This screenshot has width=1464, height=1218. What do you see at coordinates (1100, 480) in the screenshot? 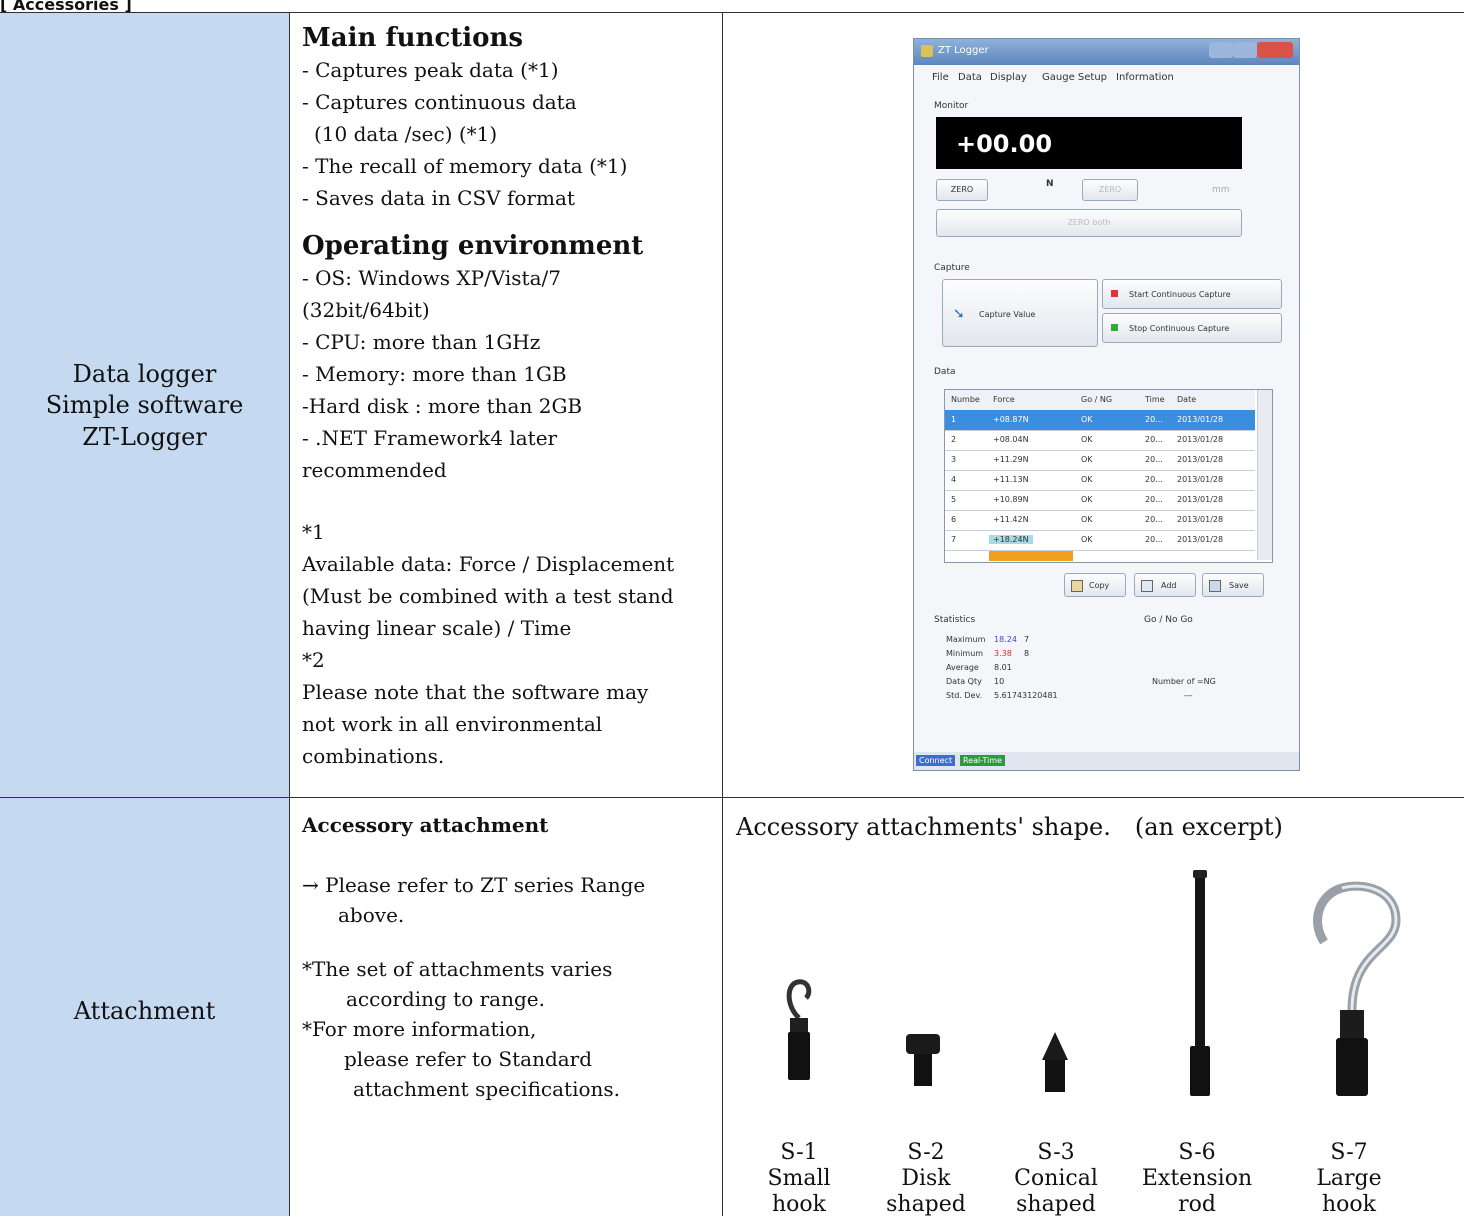
I see `table-row: 4 +11.13N OK 20... 2013/01/28` at bounding box center [1100, 480].